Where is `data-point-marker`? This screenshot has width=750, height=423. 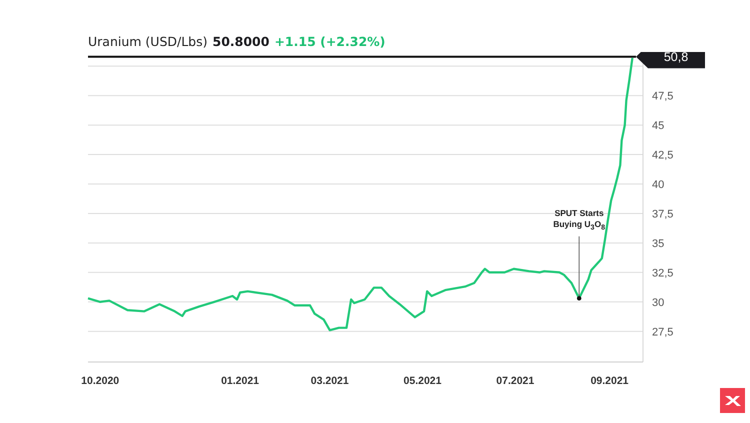
data-point-marker is located at coordinates (579, 298).